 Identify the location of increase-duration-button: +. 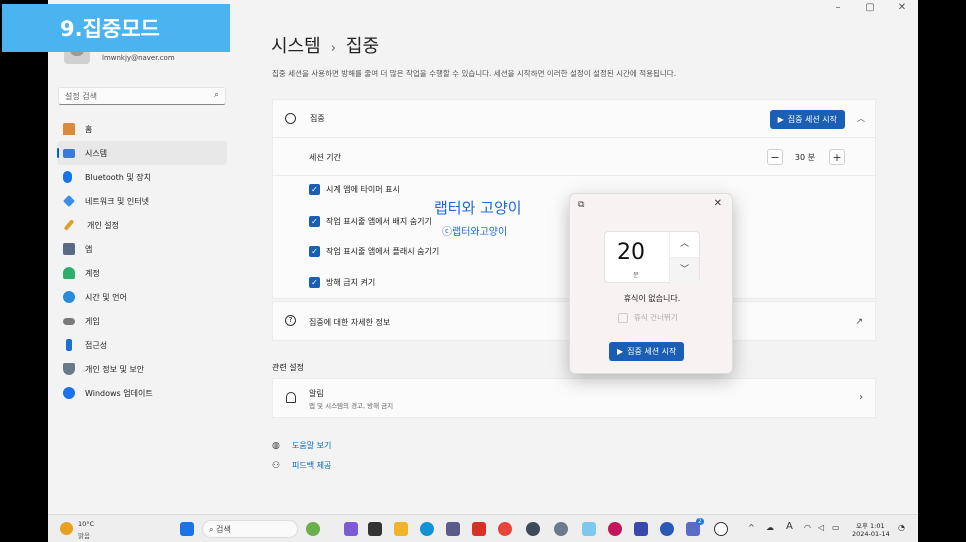
(837, 157).